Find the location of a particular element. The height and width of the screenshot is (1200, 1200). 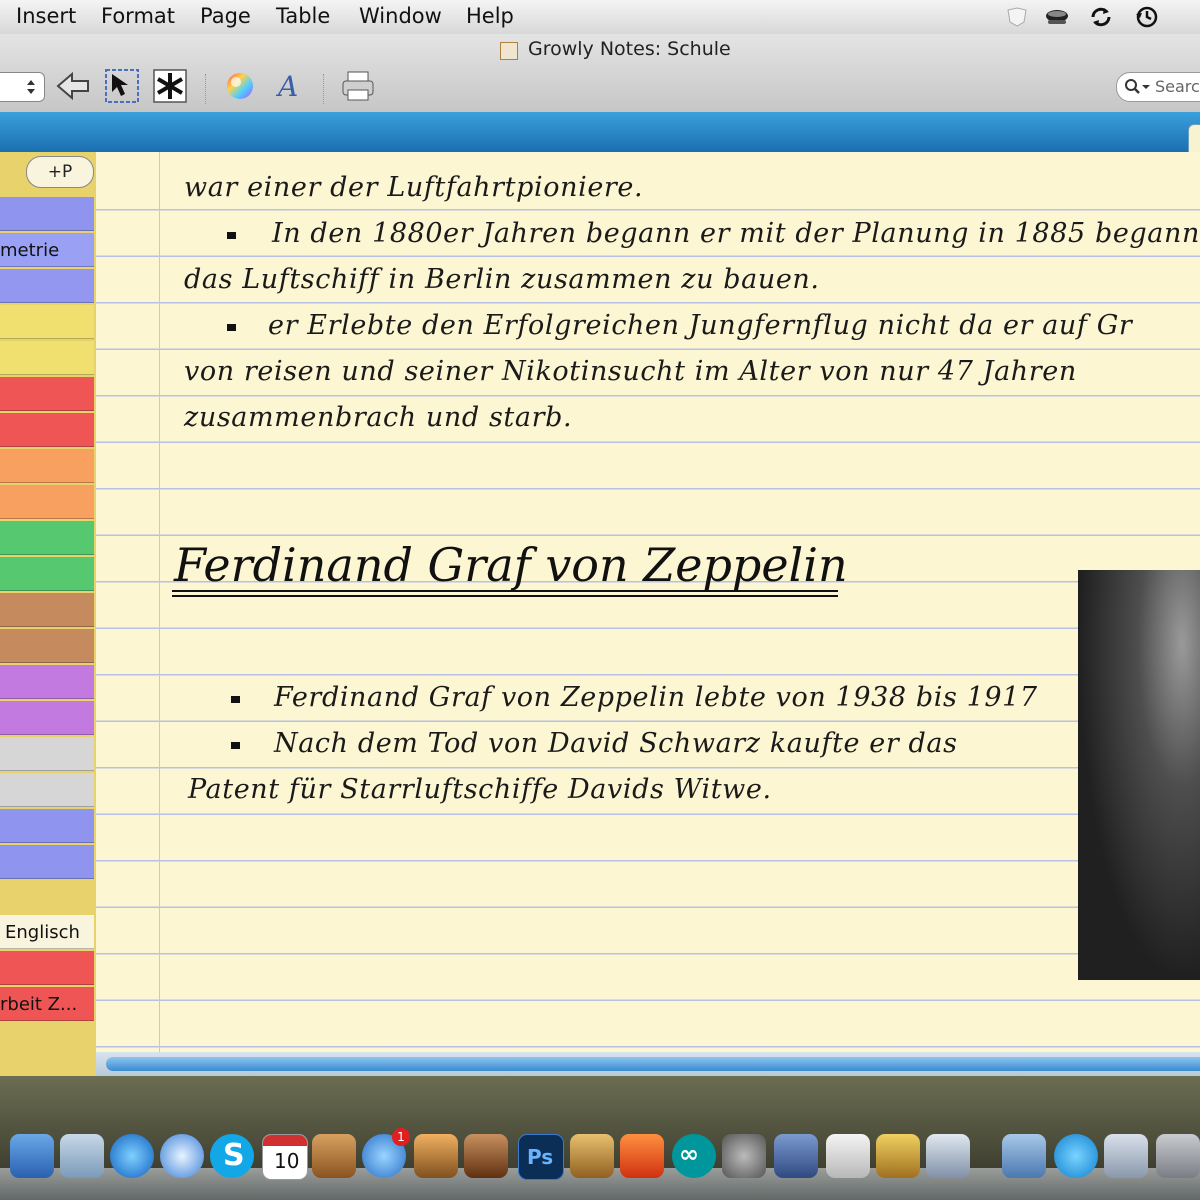

growly-notes-icon is located at coordinates (898, 1156).